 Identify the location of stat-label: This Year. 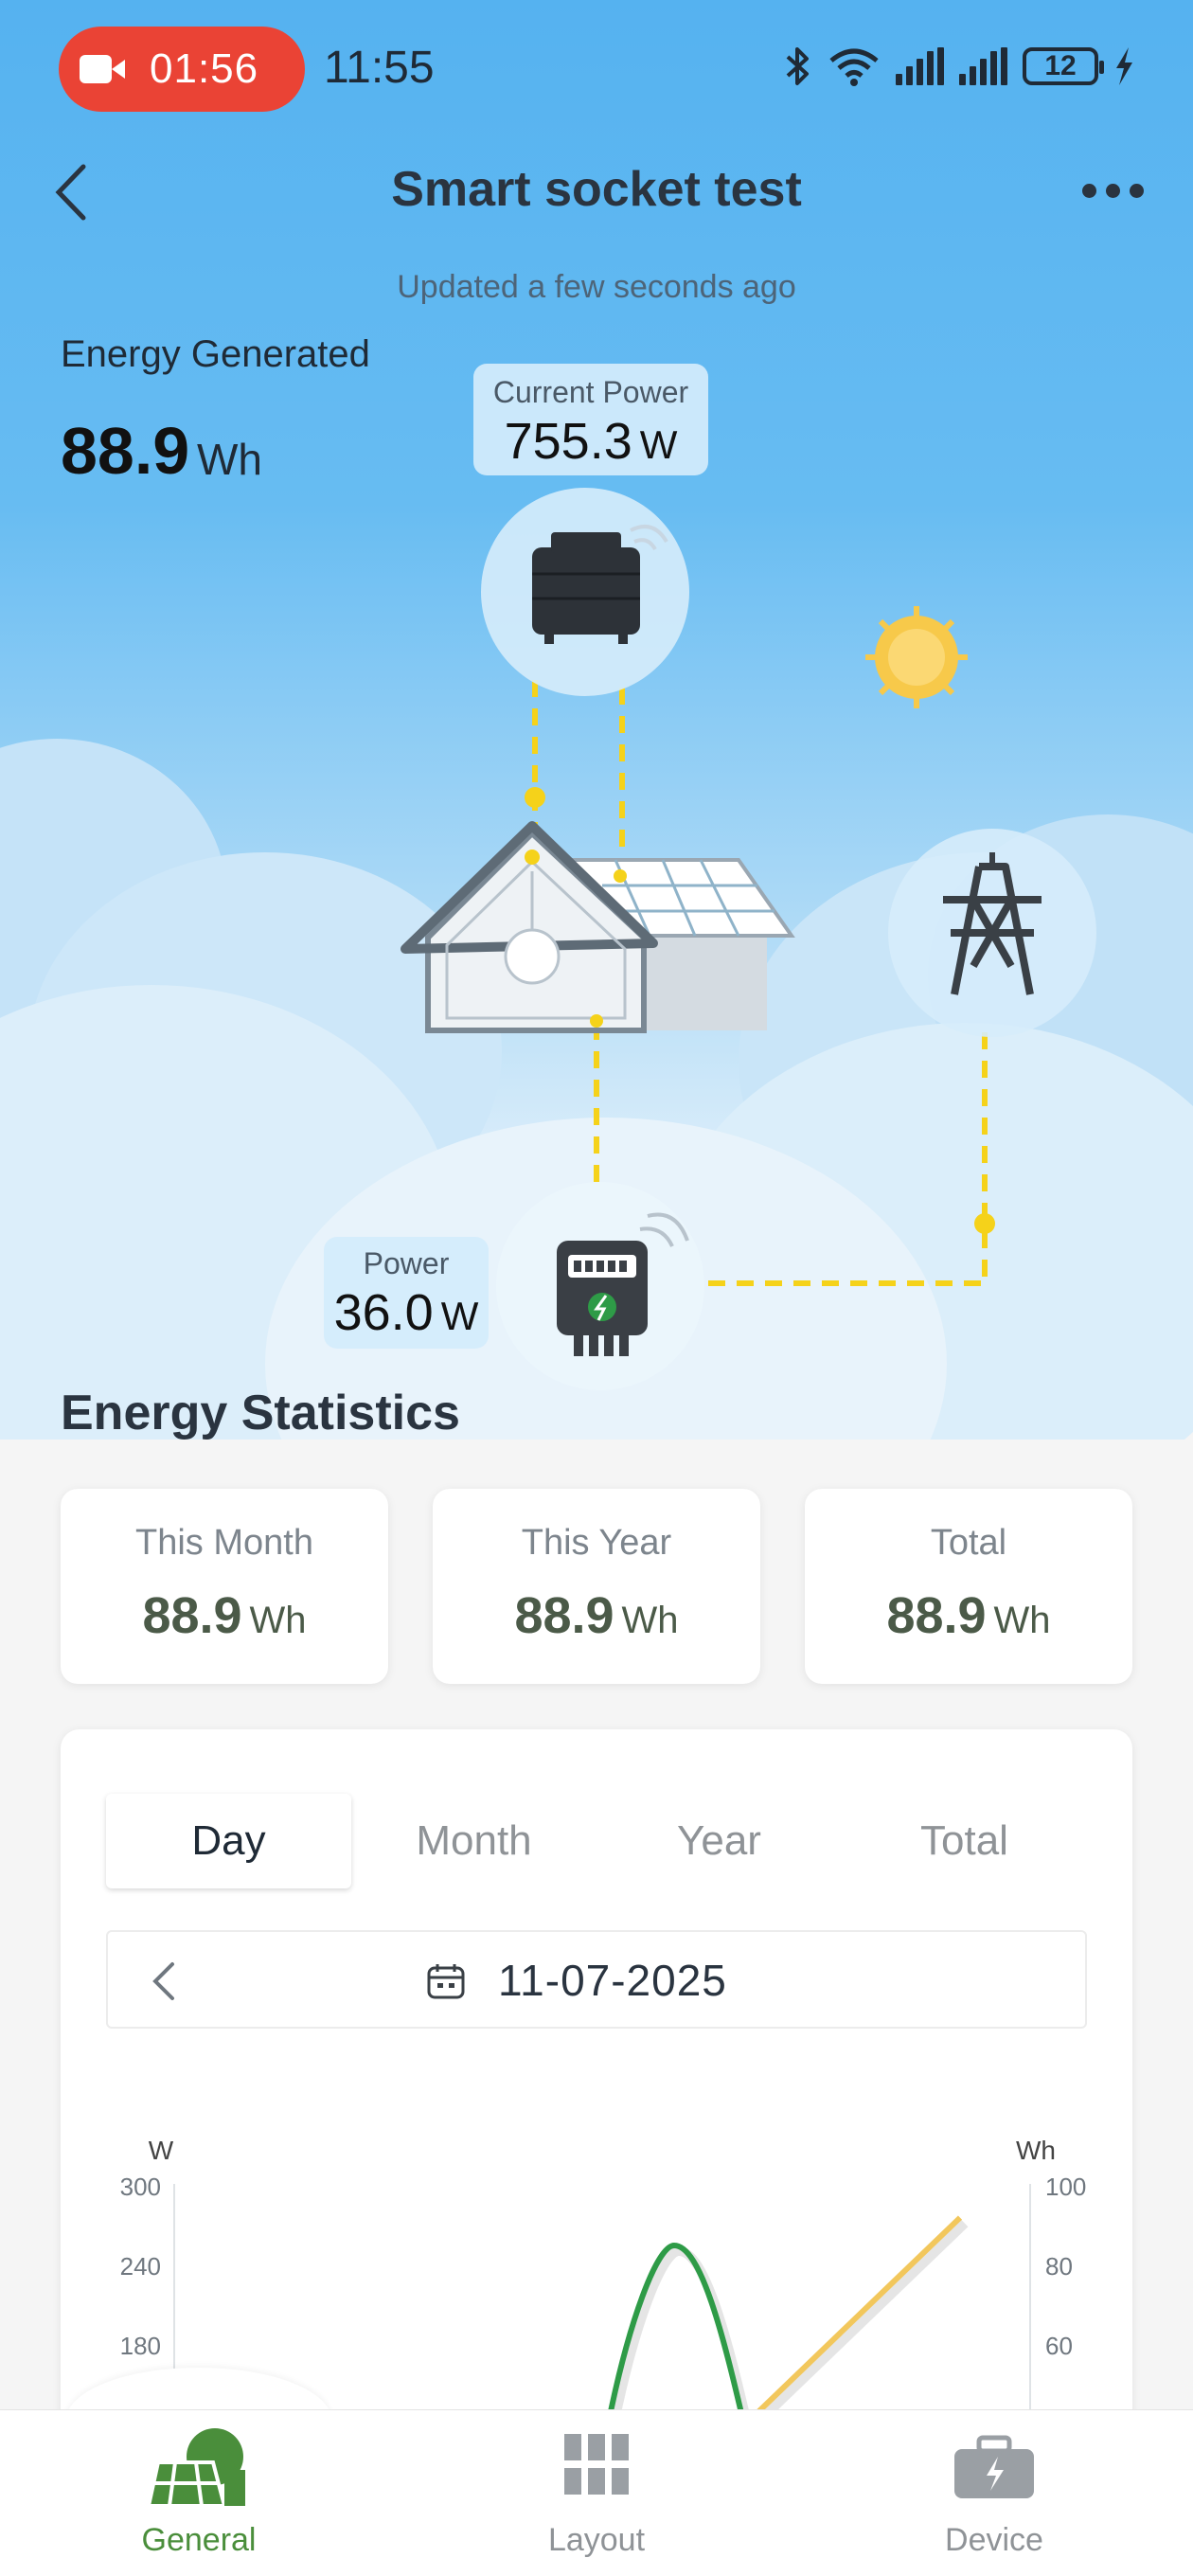
(596, 1543).